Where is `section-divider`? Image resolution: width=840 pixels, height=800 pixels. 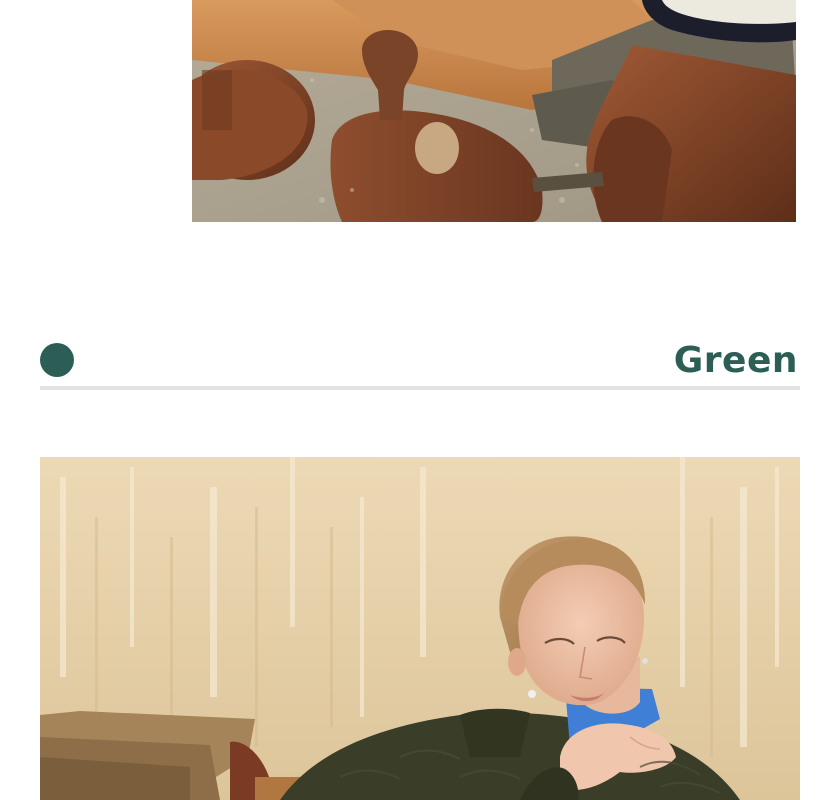
section-divider is located at coordinates (420, 388).